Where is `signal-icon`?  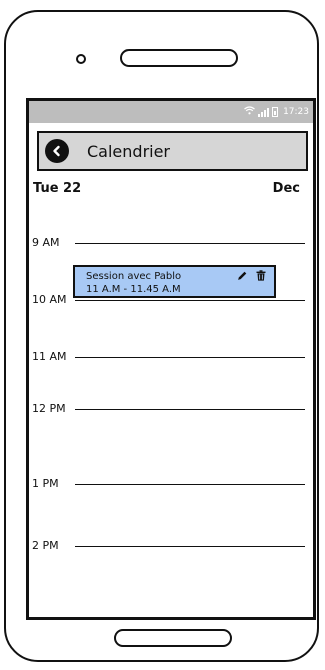
signal-icon is located at coordinates (264, 112).